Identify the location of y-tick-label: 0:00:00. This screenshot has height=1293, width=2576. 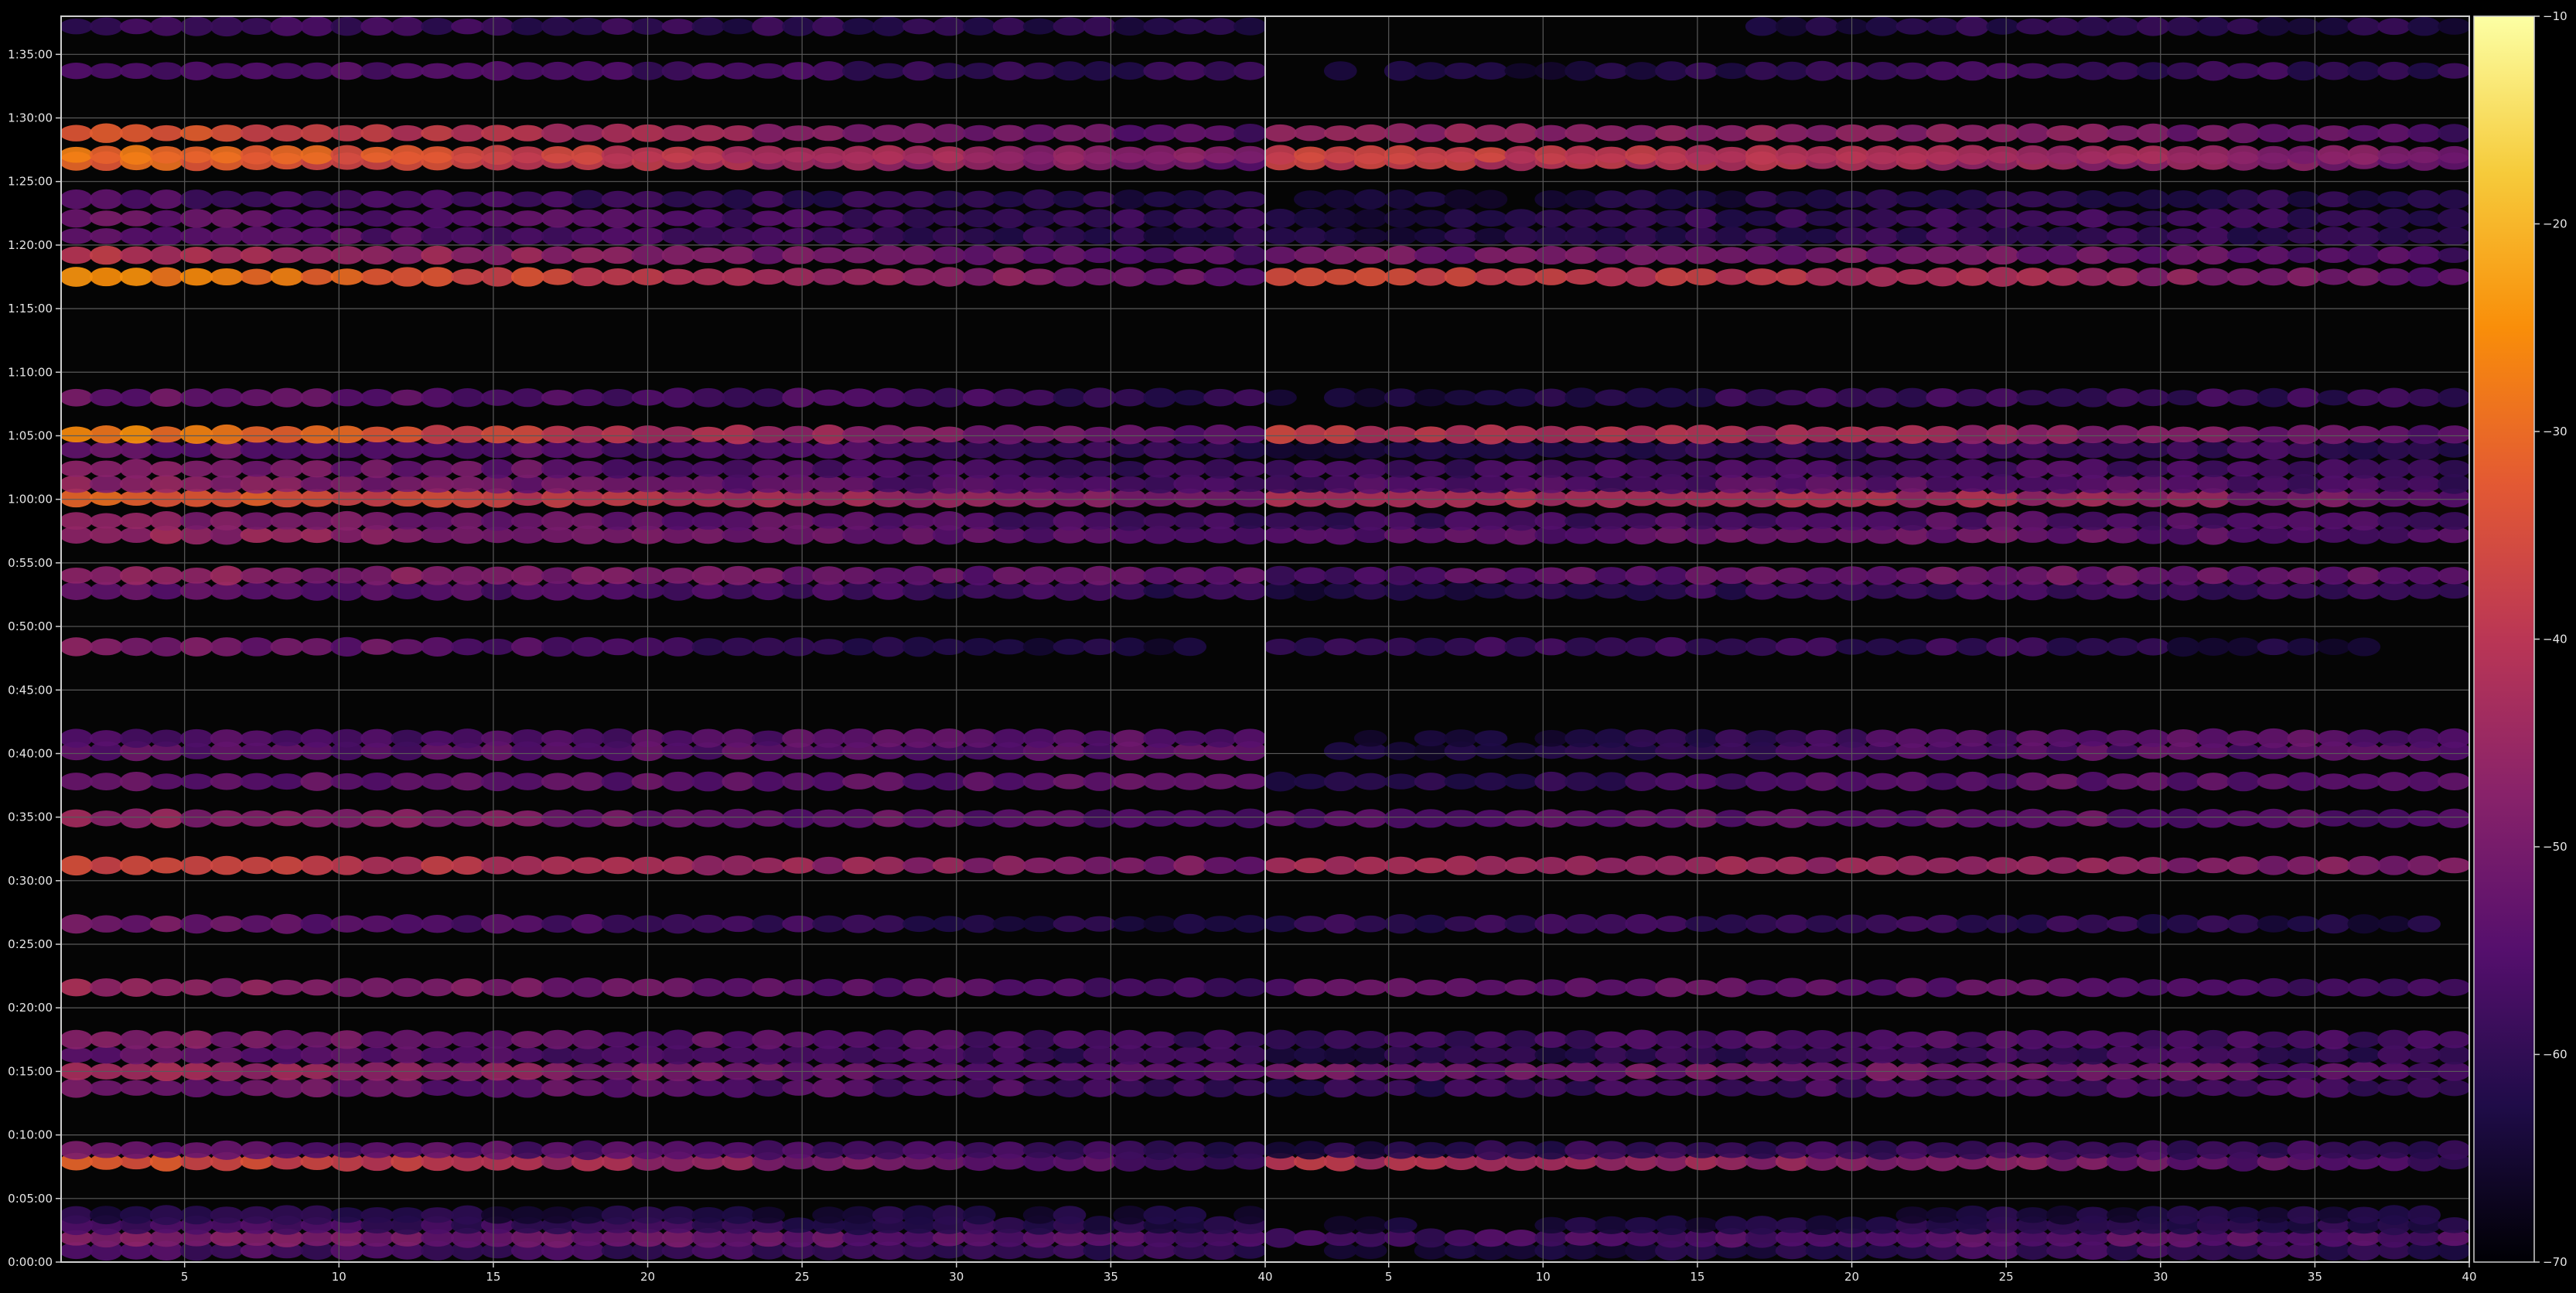
(31, 1262).